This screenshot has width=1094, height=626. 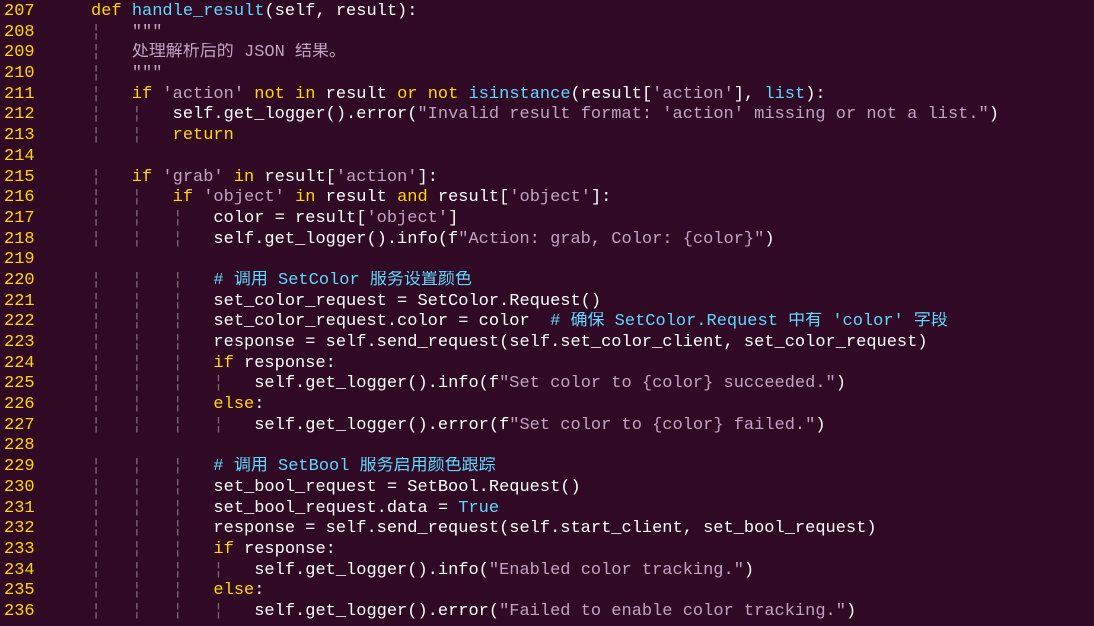 I want to click on code-line: 233 ¦ ¦ ¦ if response:, so click(x=547, y=550).